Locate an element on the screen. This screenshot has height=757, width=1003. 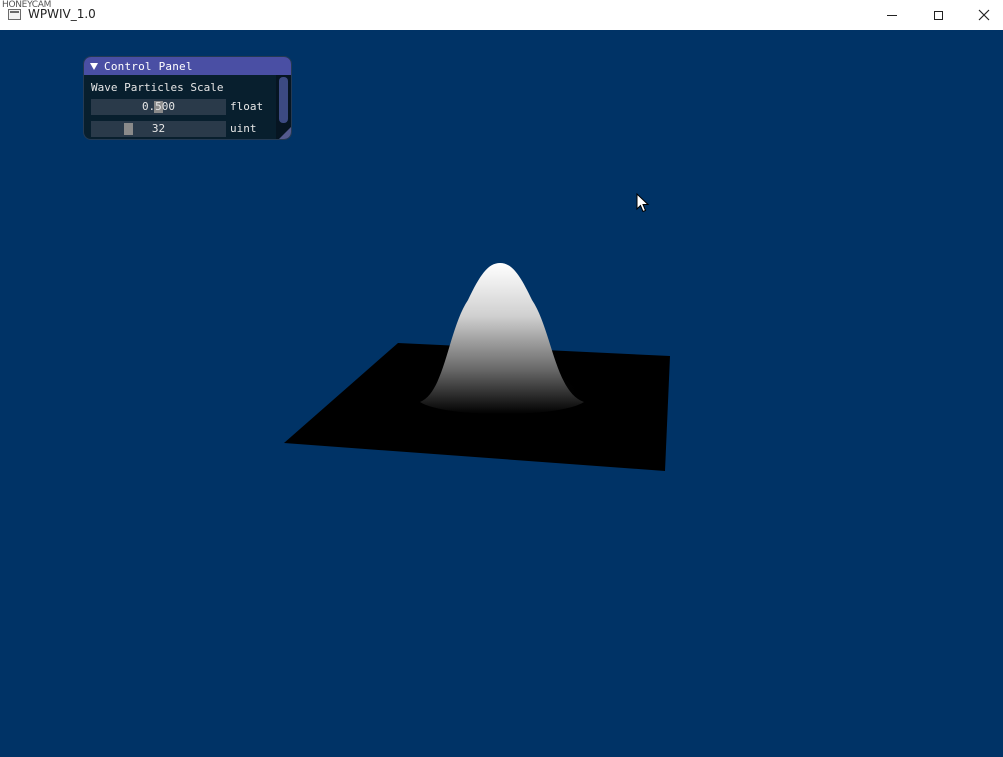
panel-title: Control Panel is located at coordinates (148, 66).